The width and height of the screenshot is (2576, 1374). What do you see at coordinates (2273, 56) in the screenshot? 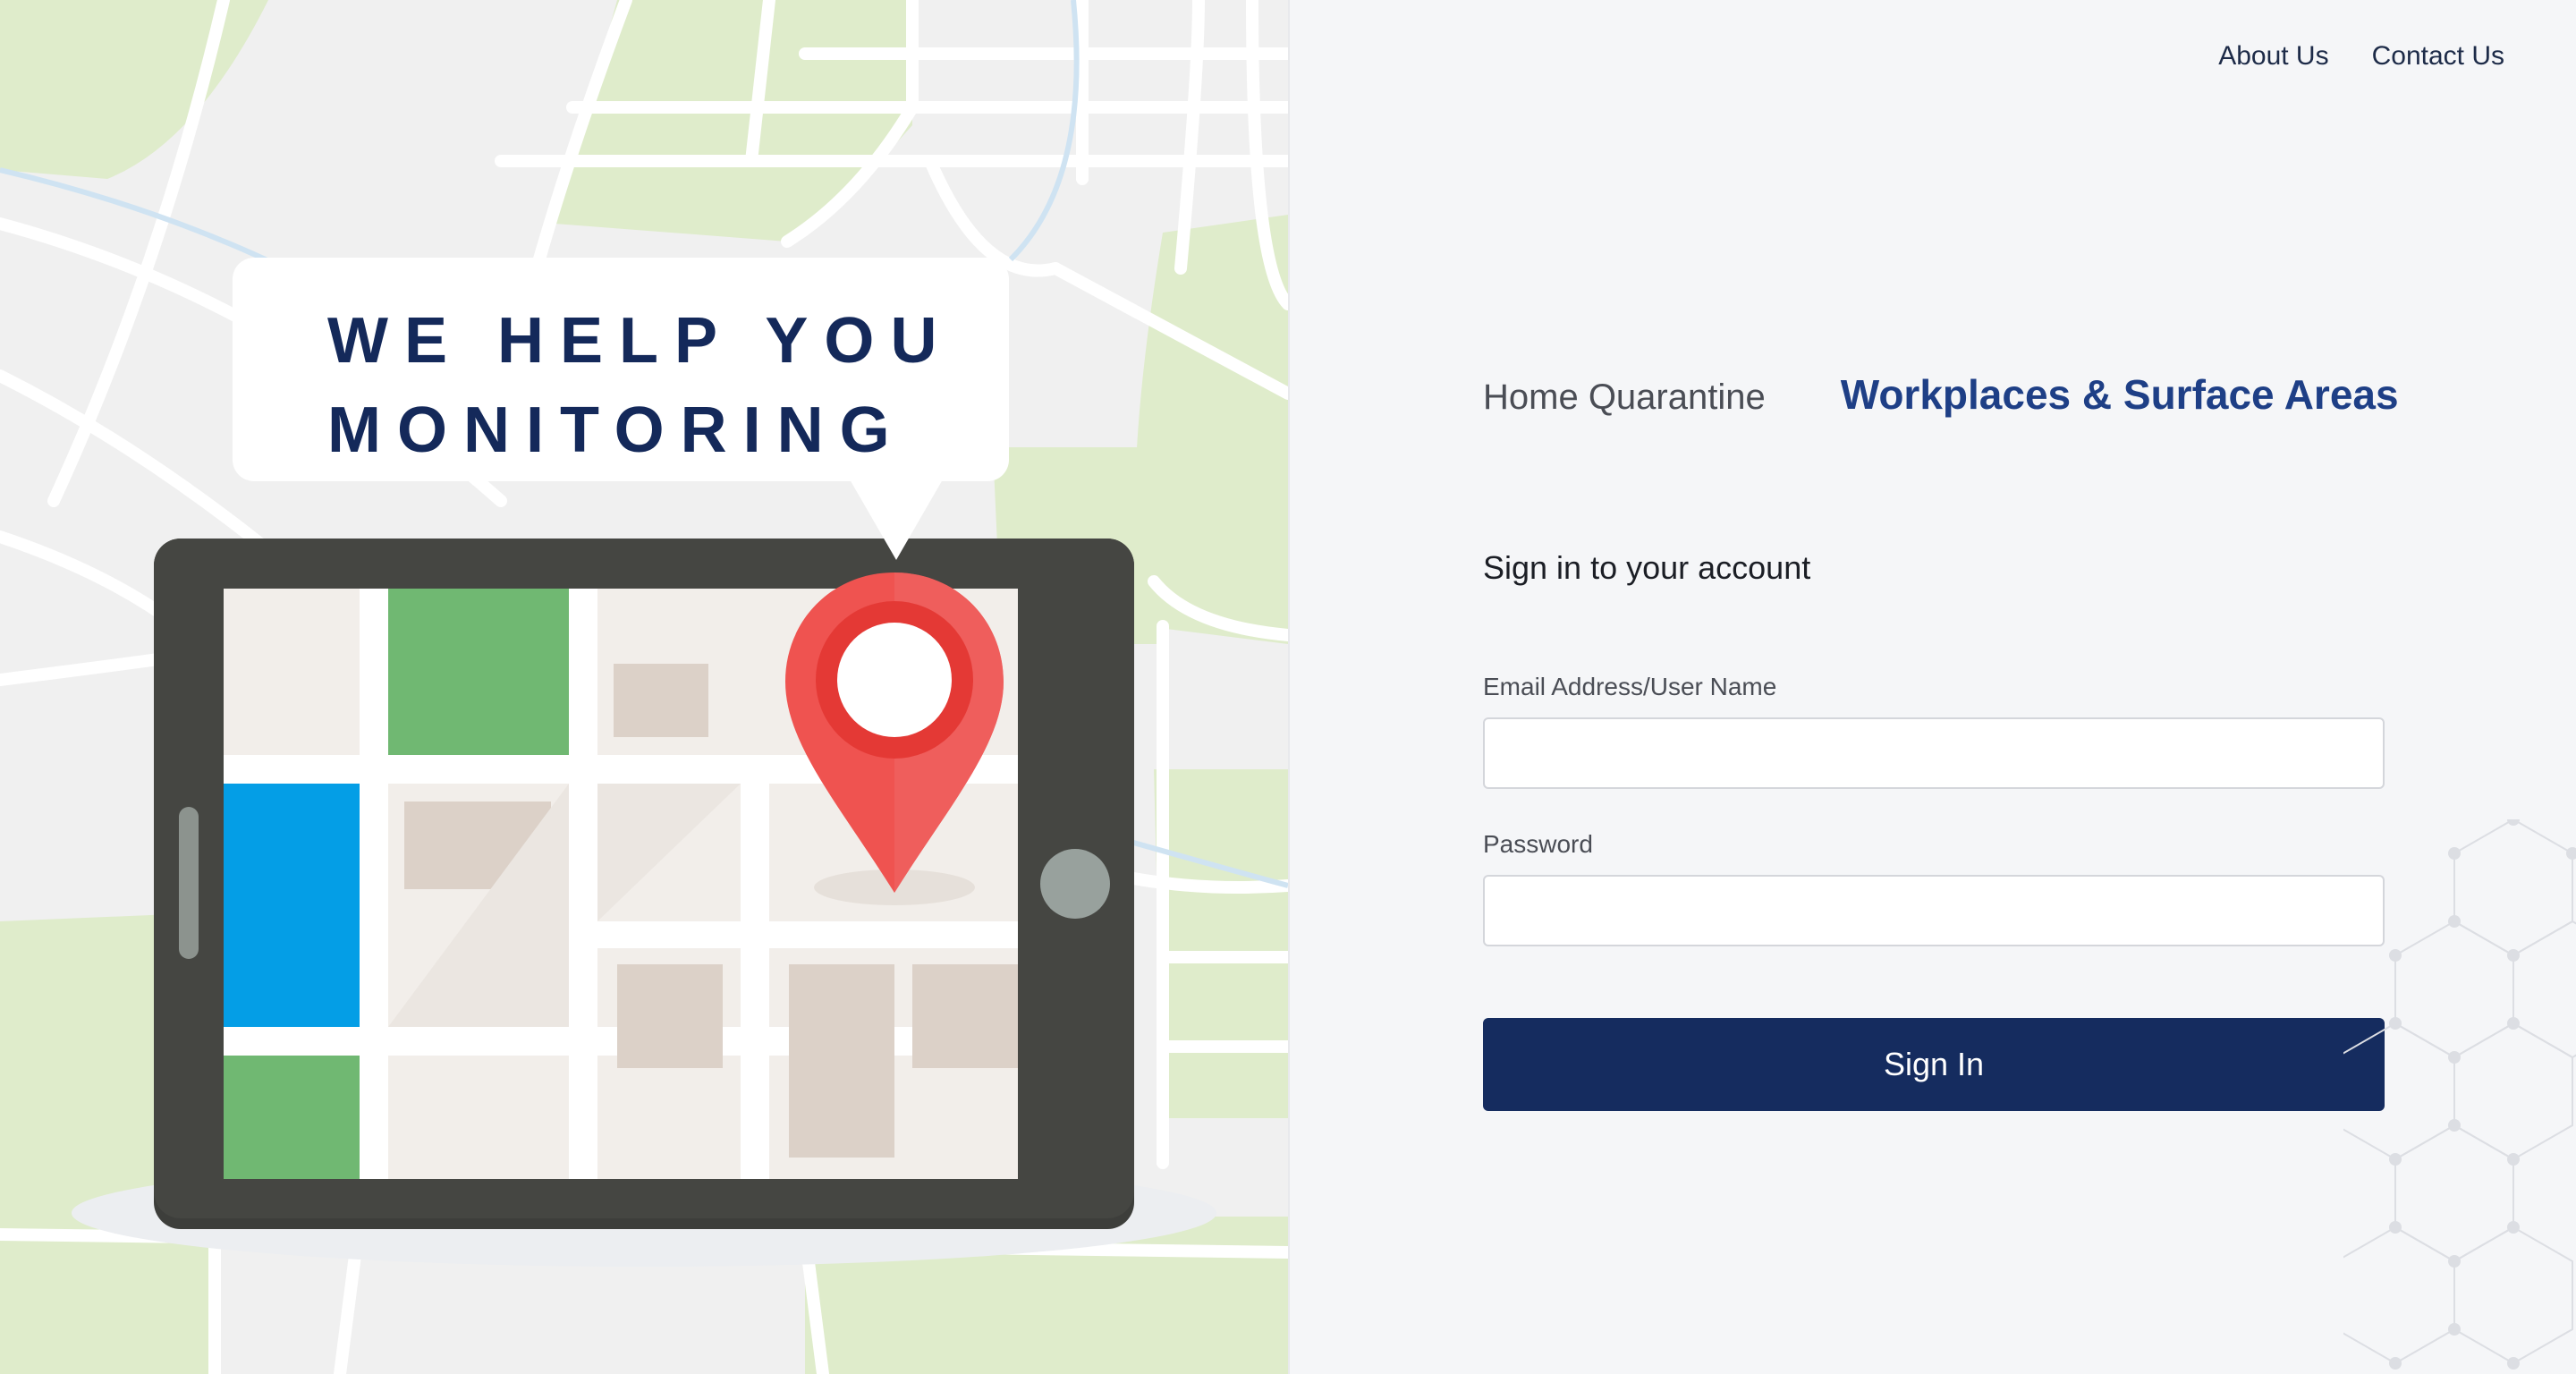
I see `nav-about-us-link: About Us` at bounding box center [2273, 56].